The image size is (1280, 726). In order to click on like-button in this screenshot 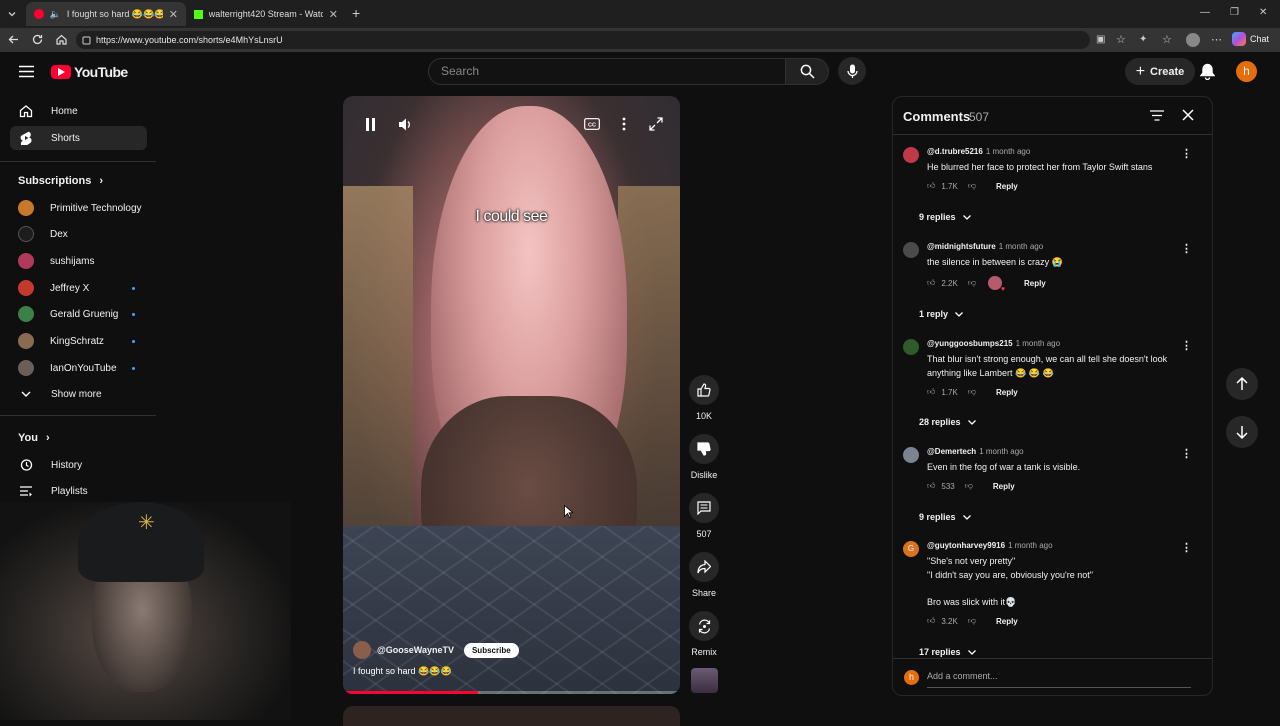, I will do `click(704, 390)`.